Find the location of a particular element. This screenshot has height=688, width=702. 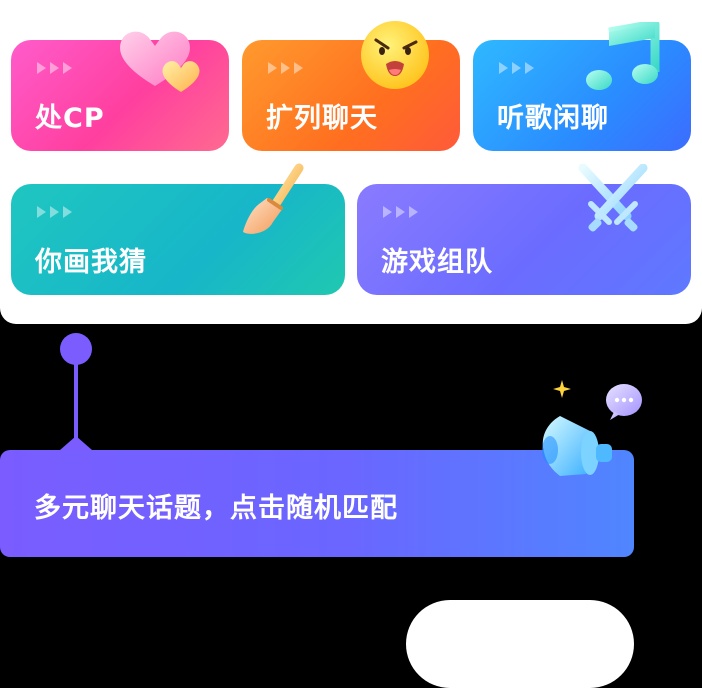

category-label: 扩列聊天 is located at coordinates (322, 118).